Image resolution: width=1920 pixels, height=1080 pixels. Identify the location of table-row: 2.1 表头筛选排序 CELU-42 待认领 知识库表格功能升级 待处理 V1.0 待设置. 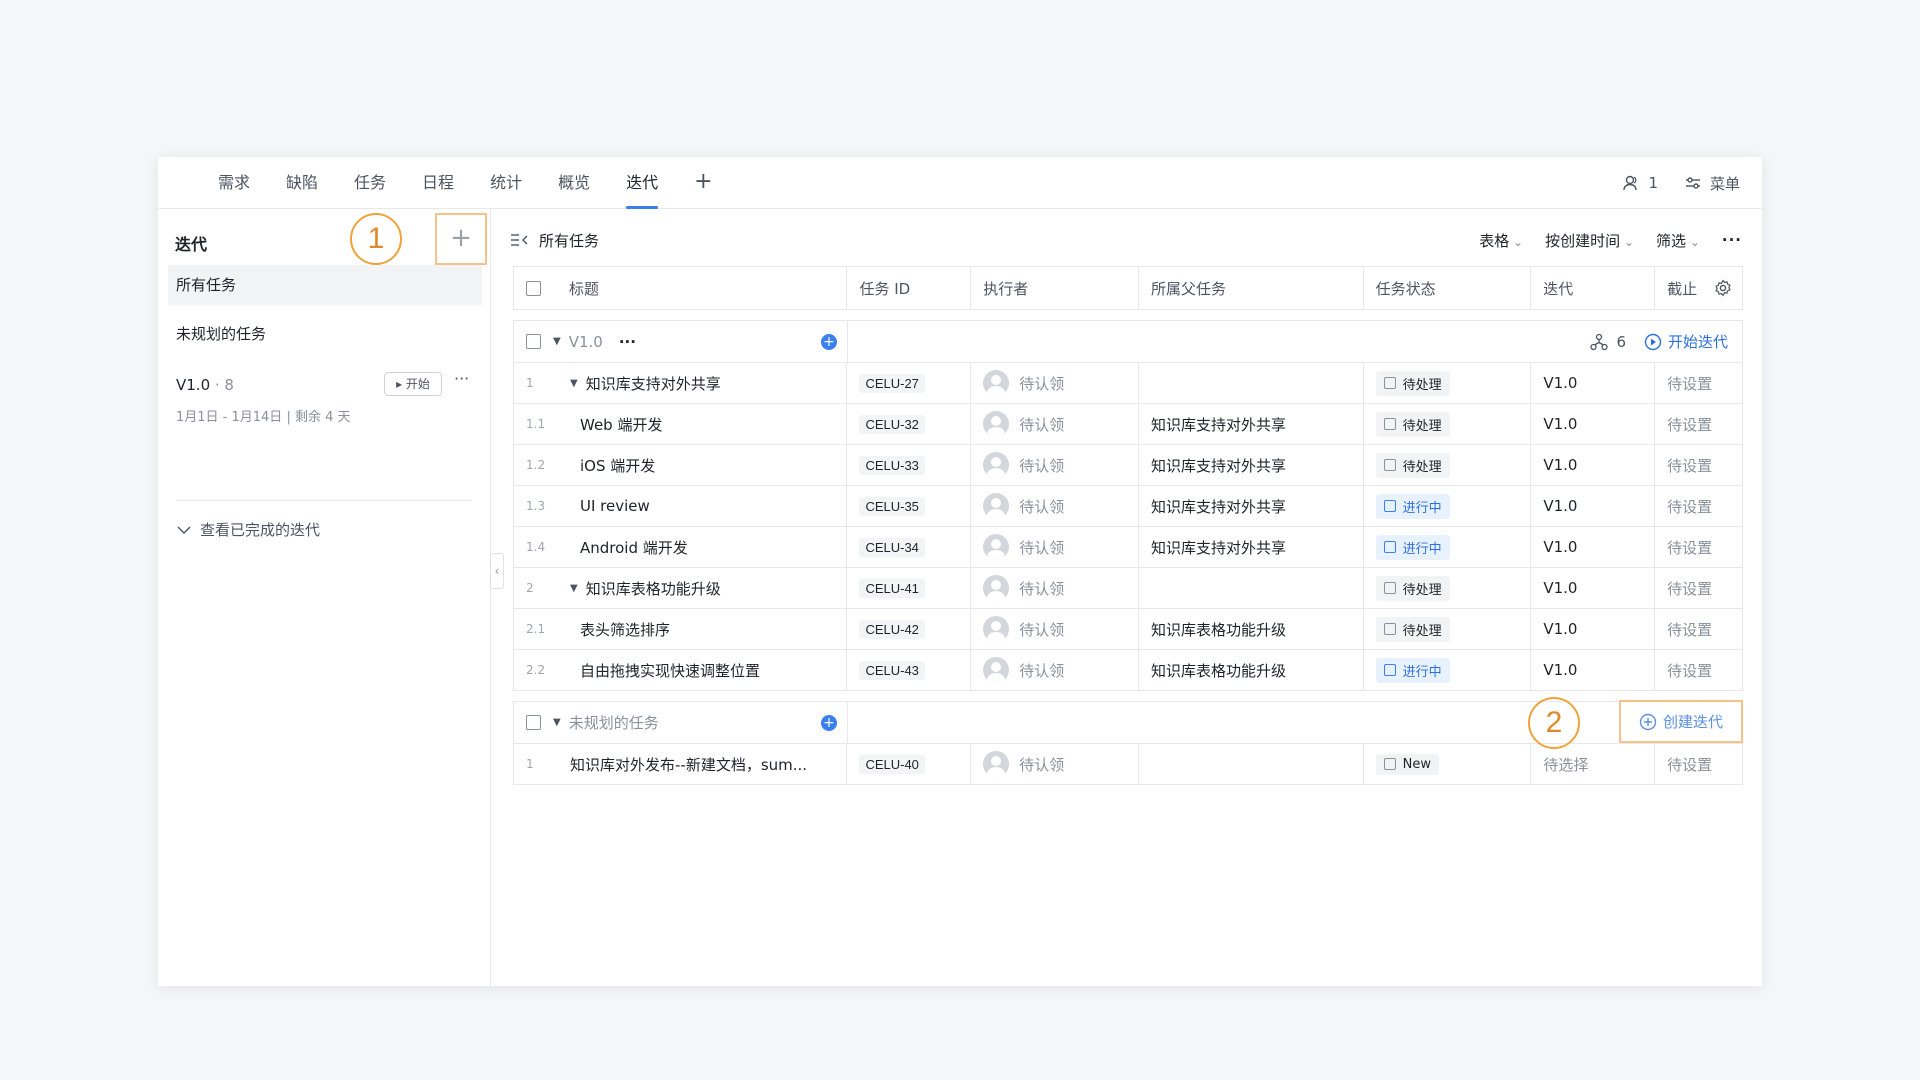
(1128, 629).